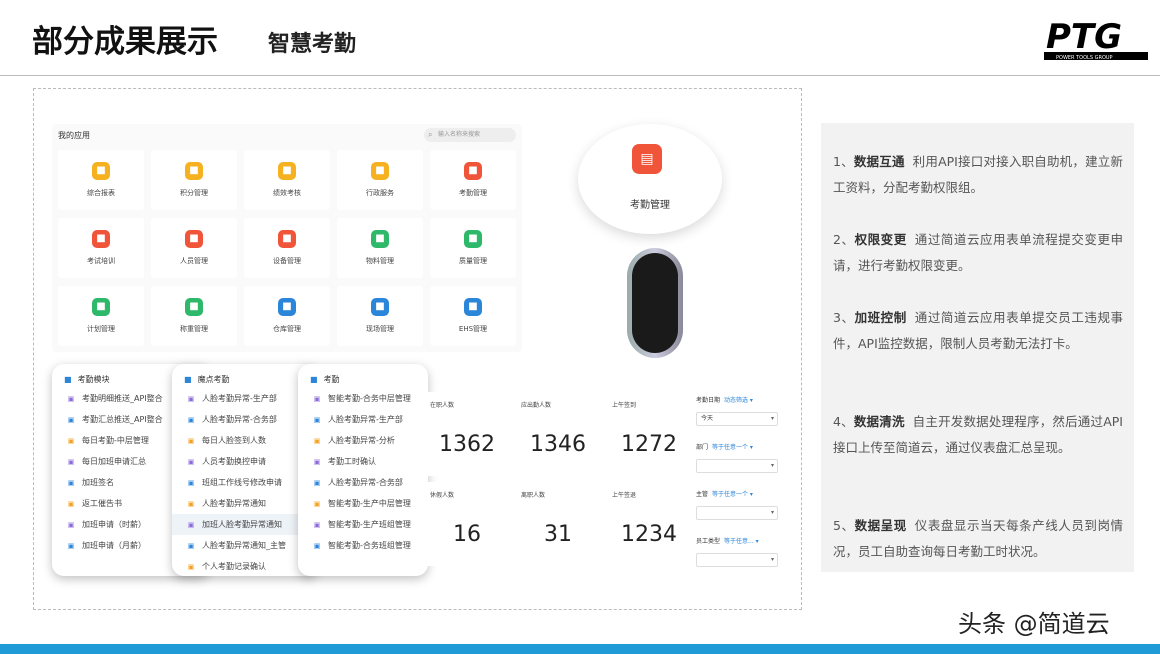 This screenshot has width=1160, height=654. What do you see at coordinates (245, 524) in the screenshot?
I see `menu-item: ▣ 加班人脸考勤异常通知` at bounding box center [245, 524].